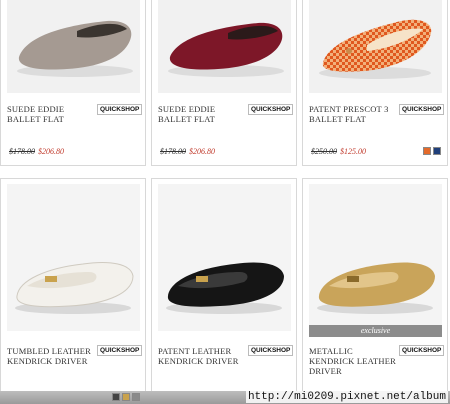 This screenshot has width=450, height=404. Describe the element at coordinates (346, 397) in the screenshot. I see `watermark-url: http://mi0209.pixnet.net/album` at that location.